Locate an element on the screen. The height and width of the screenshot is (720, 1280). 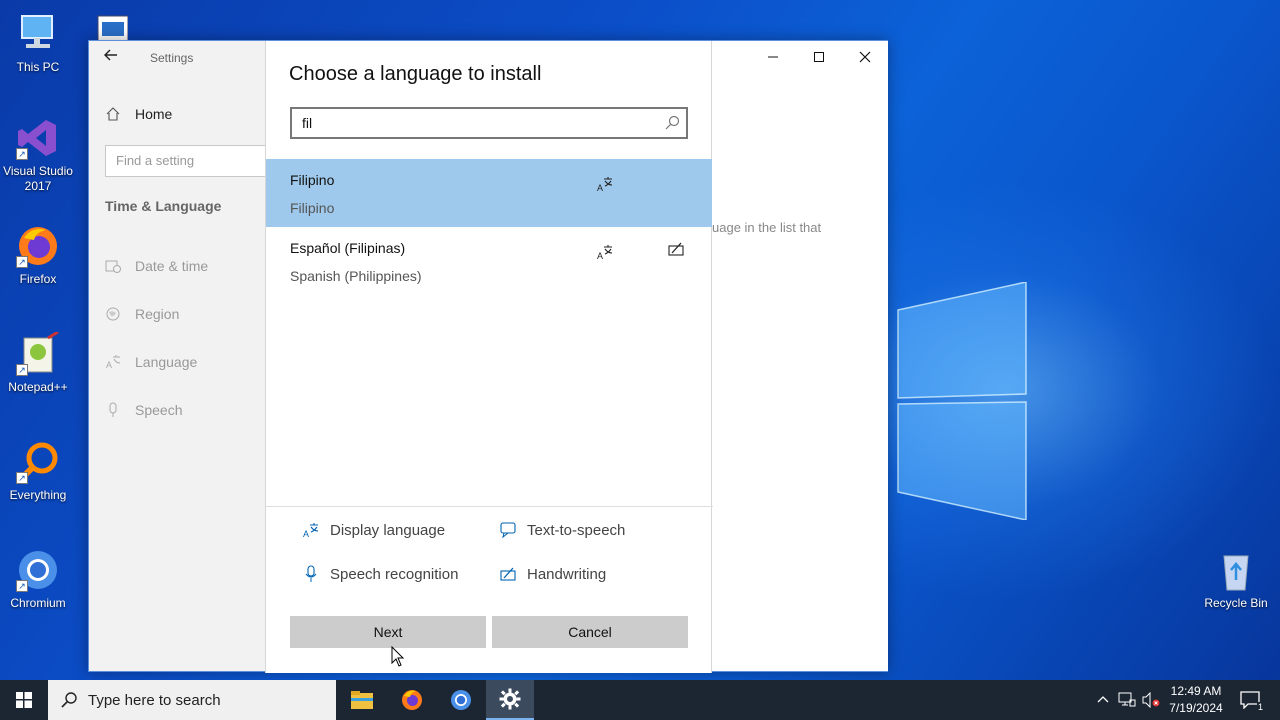
language-search-input is located at coordinates (462, 123).